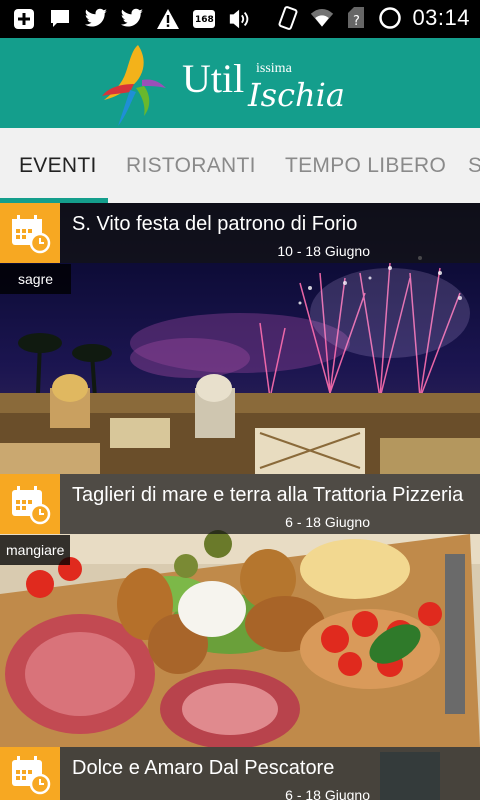  Describe the element at coordinates (203, 768) in the screenshot. I see `event-title: Dolce e Amaro Dal Pescatore` at that location.